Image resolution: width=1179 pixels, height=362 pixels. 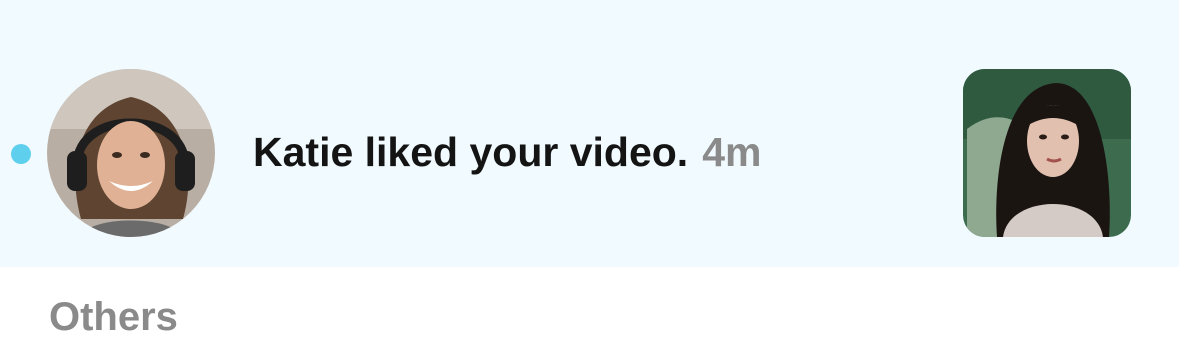 I want to click on person-avatar-icon, so click(x=131, y=153).